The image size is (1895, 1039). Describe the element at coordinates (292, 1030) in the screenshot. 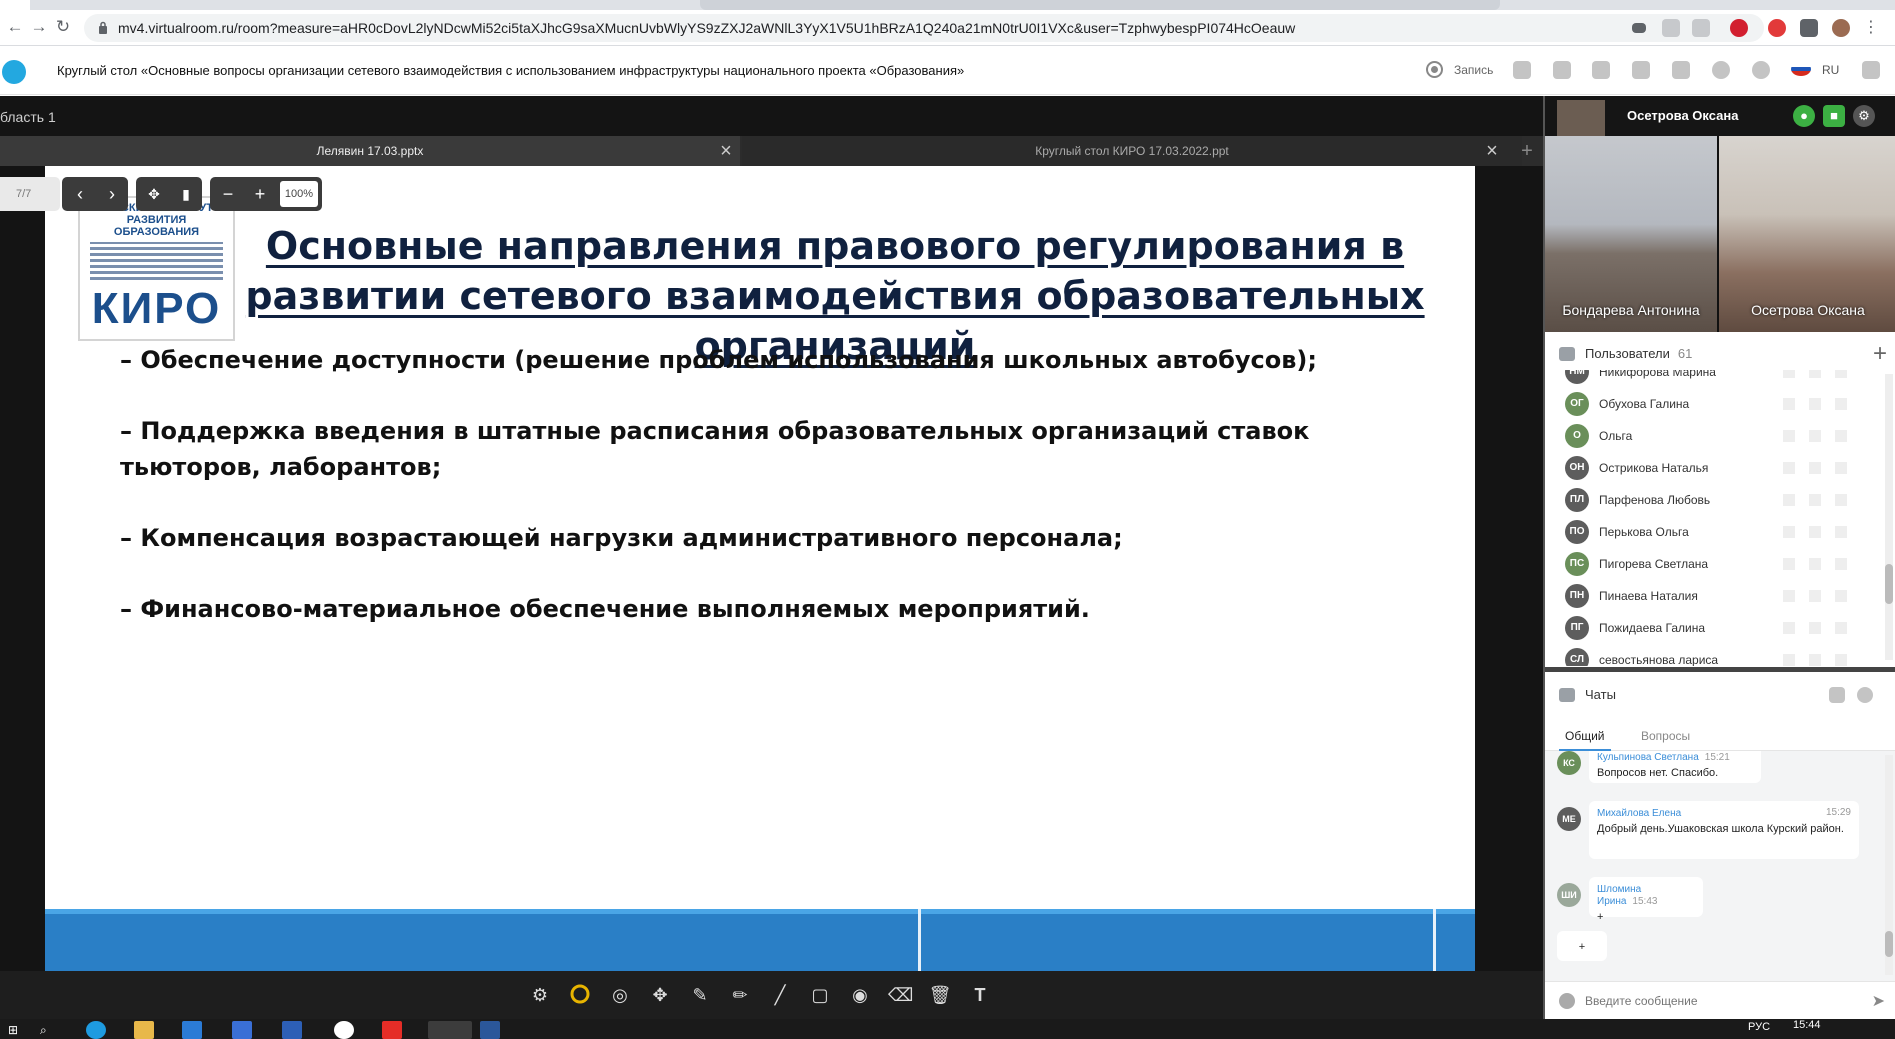

I see `app-icon` at that location.